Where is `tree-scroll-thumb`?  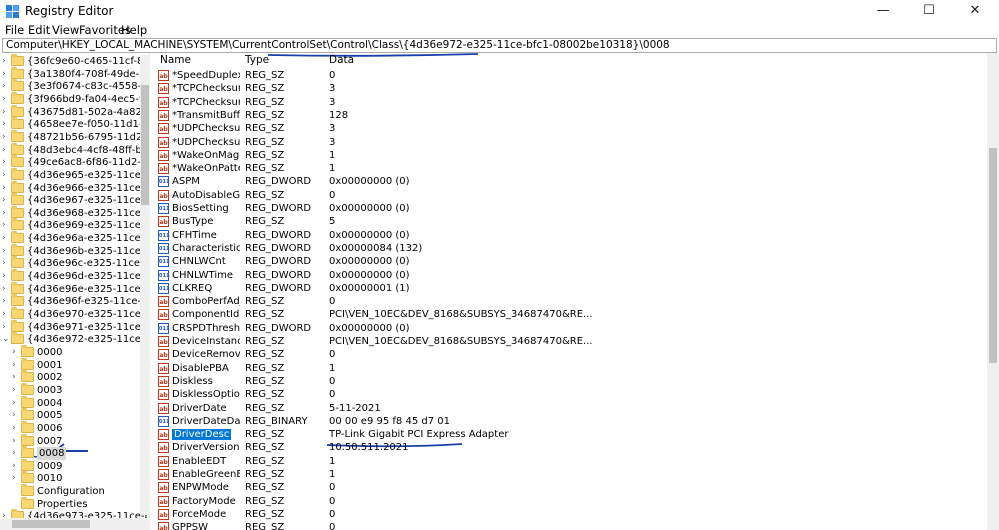
tree-scroll-thumb is located at coordinates (145, 145).